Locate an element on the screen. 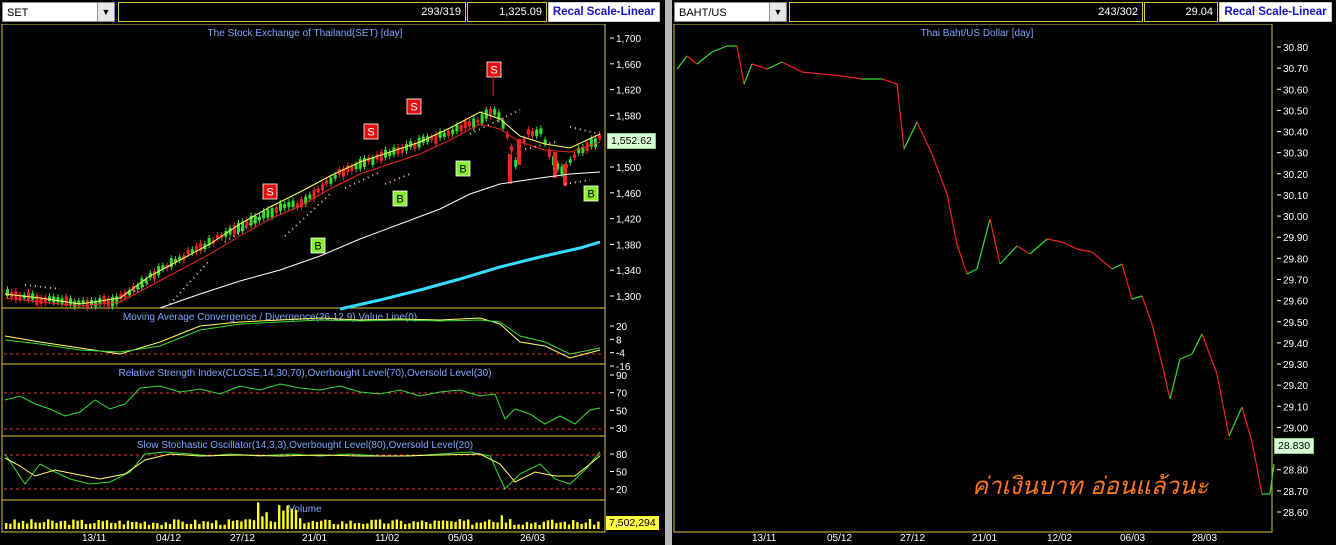 This screenshot has width=1336, height=545. stoch-tick-label: 20 is located at coordinates (622, 490).